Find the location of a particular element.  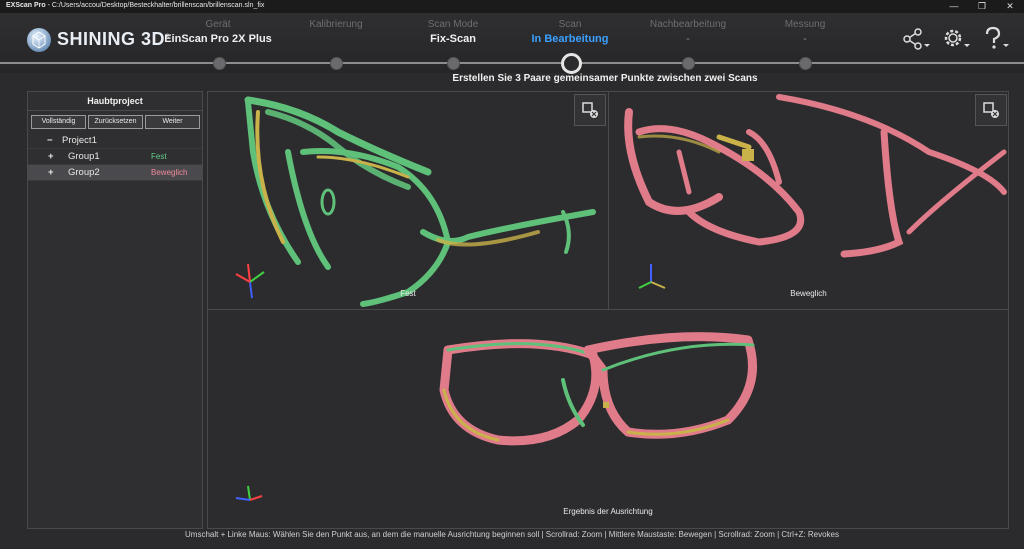

minimize-button: — is located at coordinates (954, 6).